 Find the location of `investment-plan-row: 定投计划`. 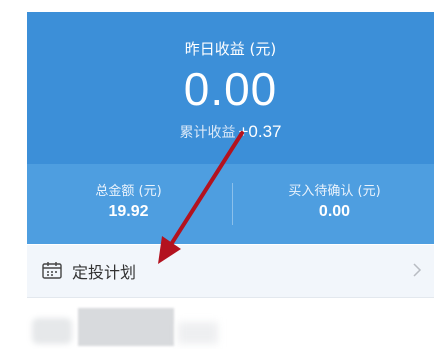

investment-plan-row: 定投计划 is located at coordinates (230, 271).